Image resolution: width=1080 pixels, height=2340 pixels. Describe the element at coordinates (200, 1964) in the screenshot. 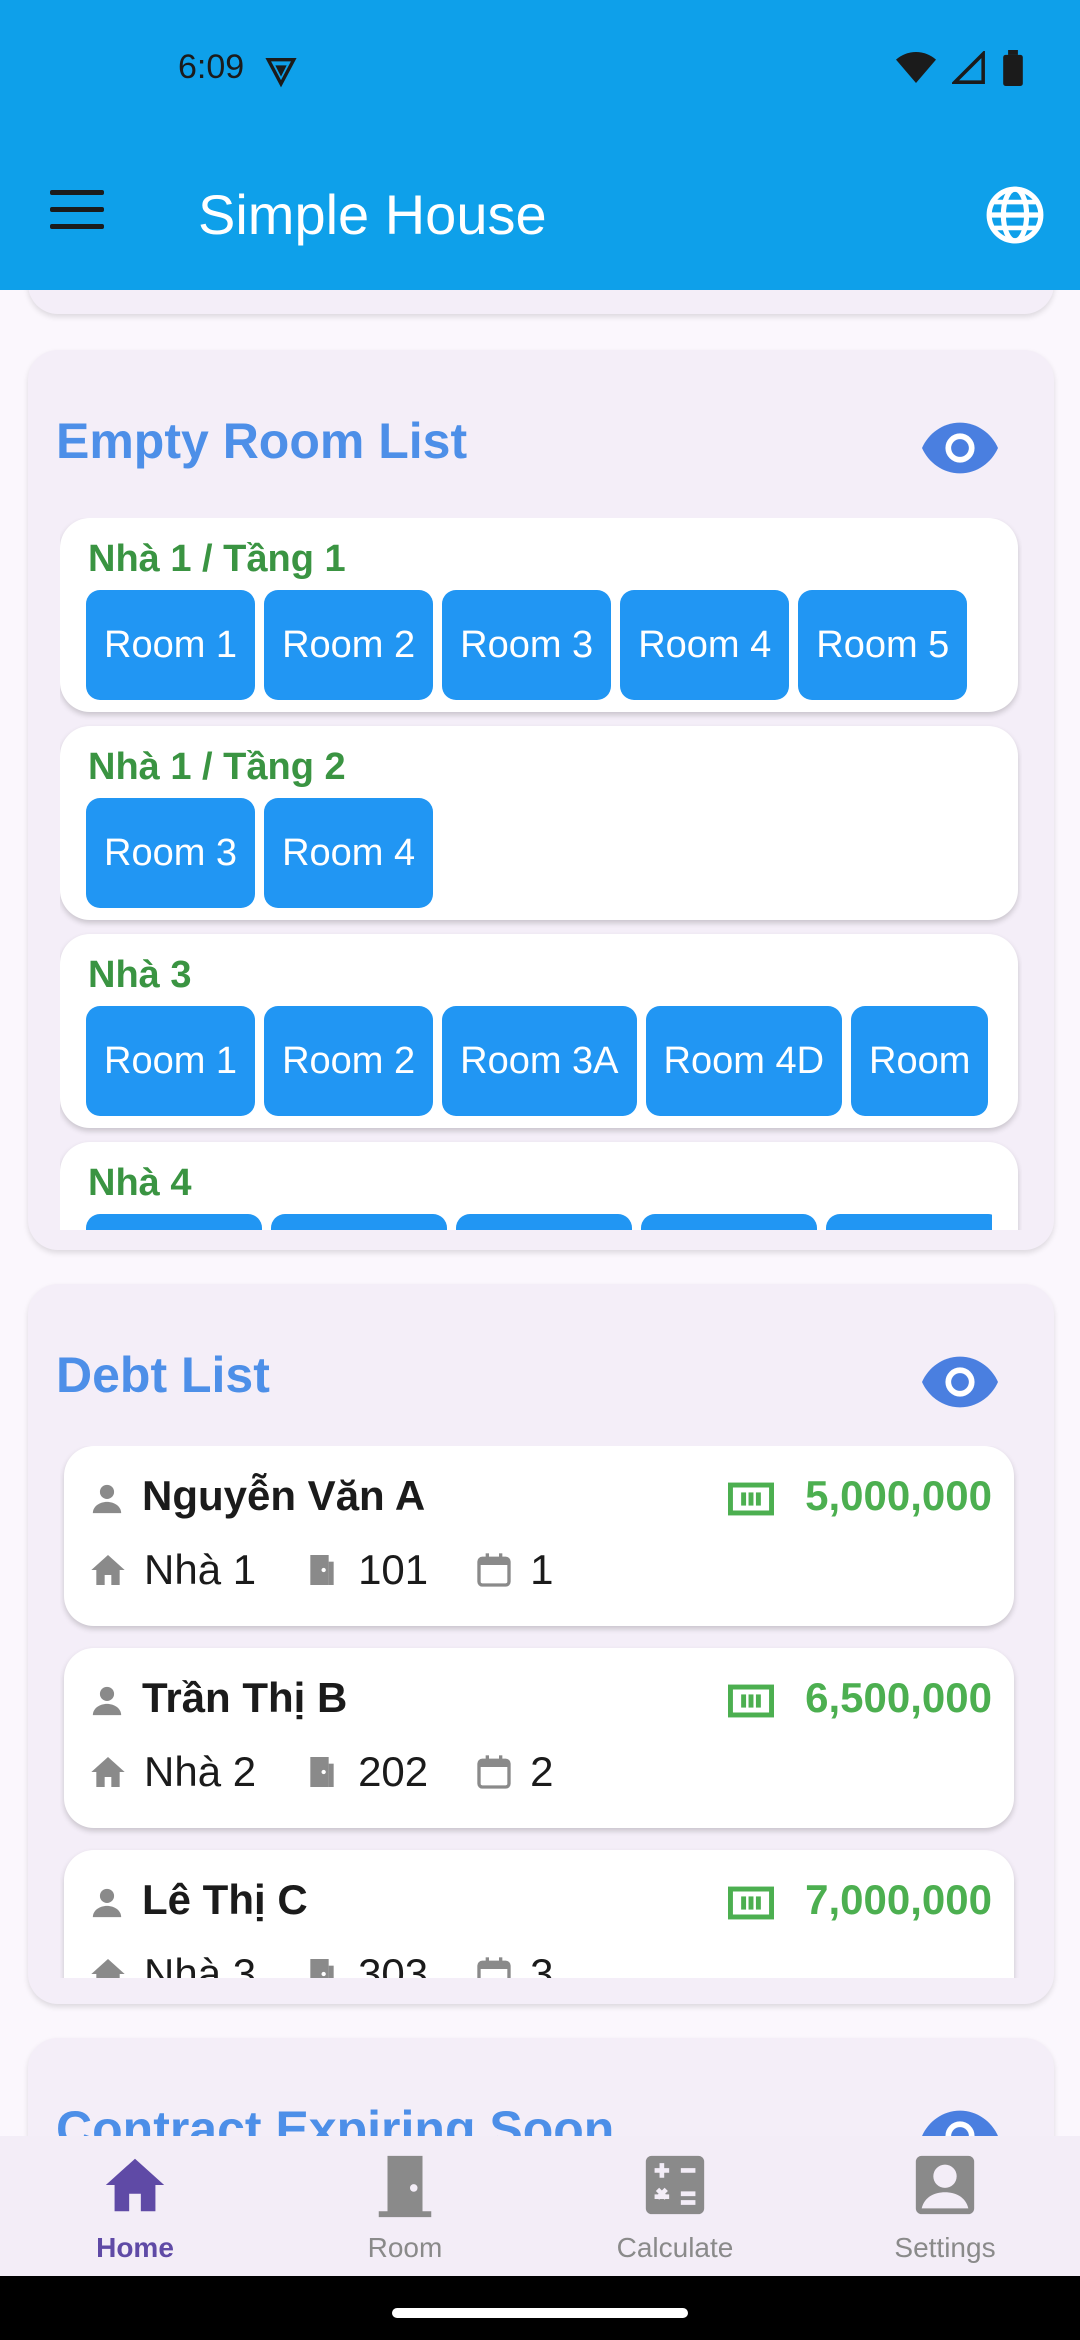

I see `house-label: Nhà 3` at that location.